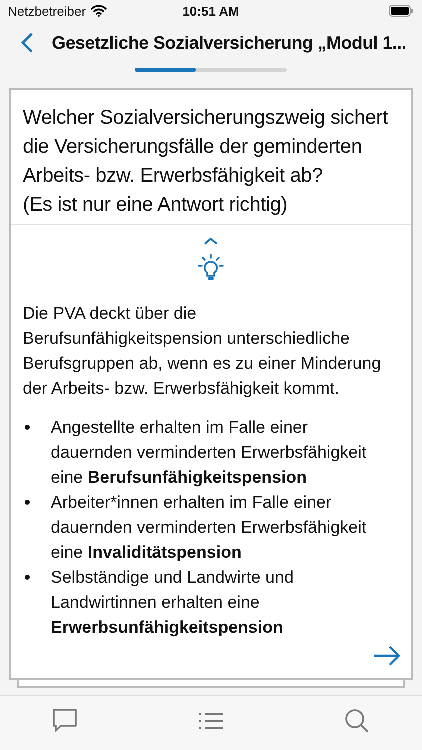 The width and height of the screenshot is (422, 750). What do you see at coordinates (156, 205) in the screenshot?
I see `question-hint: (Es ist nur eine Antwort richtig)` at bounding box center [156, 205].